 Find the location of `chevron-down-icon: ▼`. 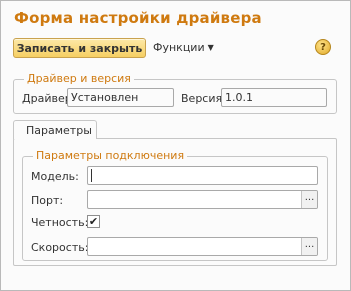

chevron-down-icon: ▼ is located at coordinates (210, 47).